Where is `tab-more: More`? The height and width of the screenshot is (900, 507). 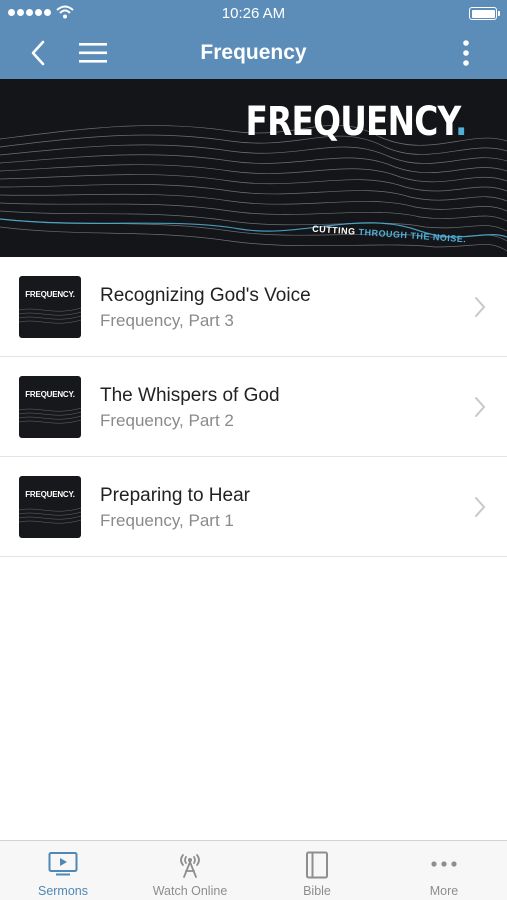 tab-more: More is located at coordinates (444, 870).